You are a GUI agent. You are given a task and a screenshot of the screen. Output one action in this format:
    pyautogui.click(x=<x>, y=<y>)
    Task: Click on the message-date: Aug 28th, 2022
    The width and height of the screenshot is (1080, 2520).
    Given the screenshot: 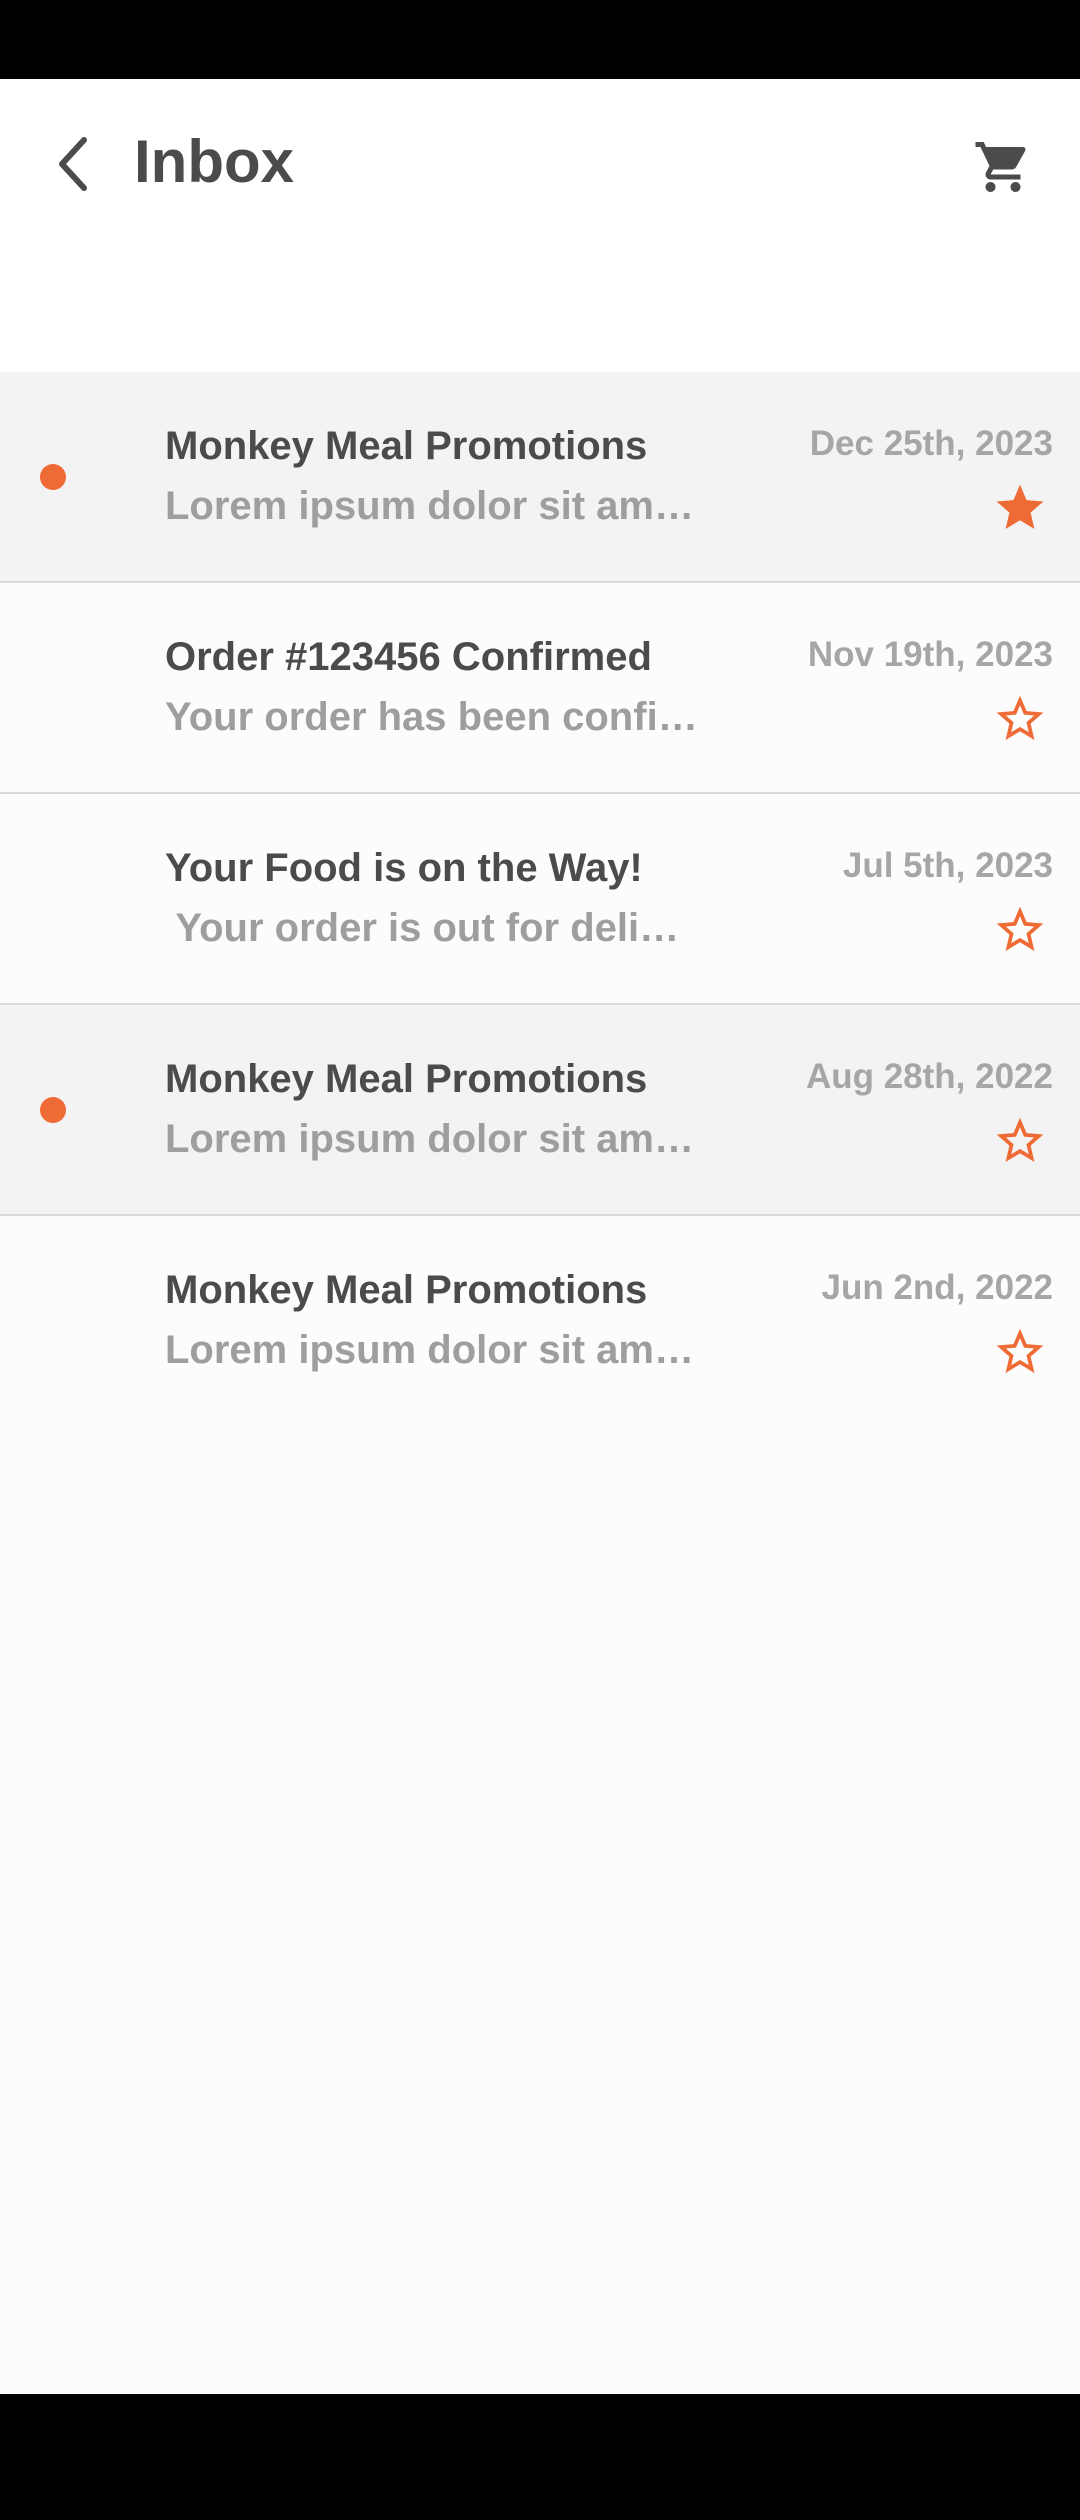 What is the action you would take?
    pyautogui.click(x=929, y=1076)
    